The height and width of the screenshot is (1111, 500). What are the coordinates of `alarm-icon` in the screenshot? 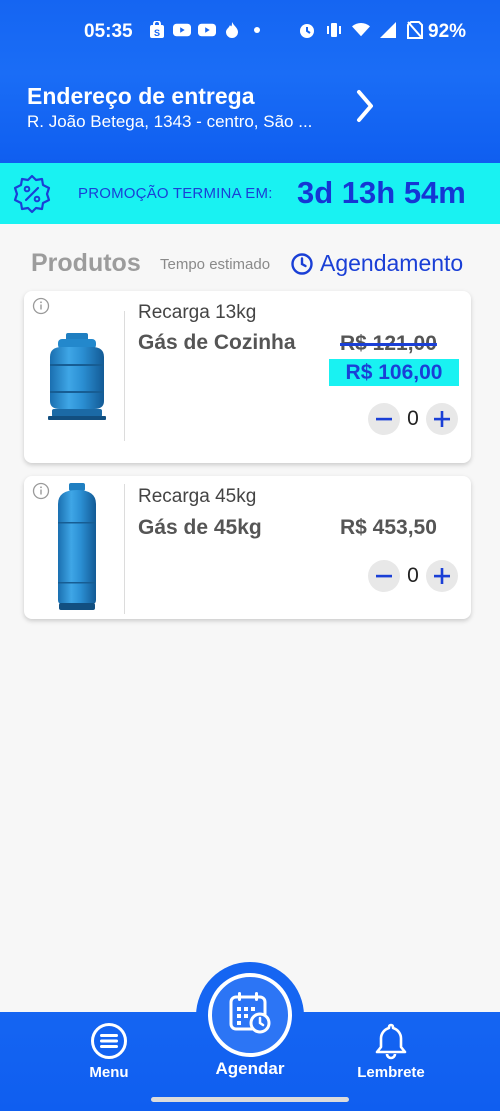 It's located at (307, 30).